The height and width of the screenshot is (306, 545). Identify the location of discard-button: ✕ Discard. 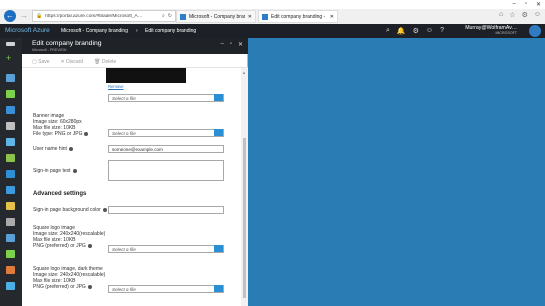
(72, 63).